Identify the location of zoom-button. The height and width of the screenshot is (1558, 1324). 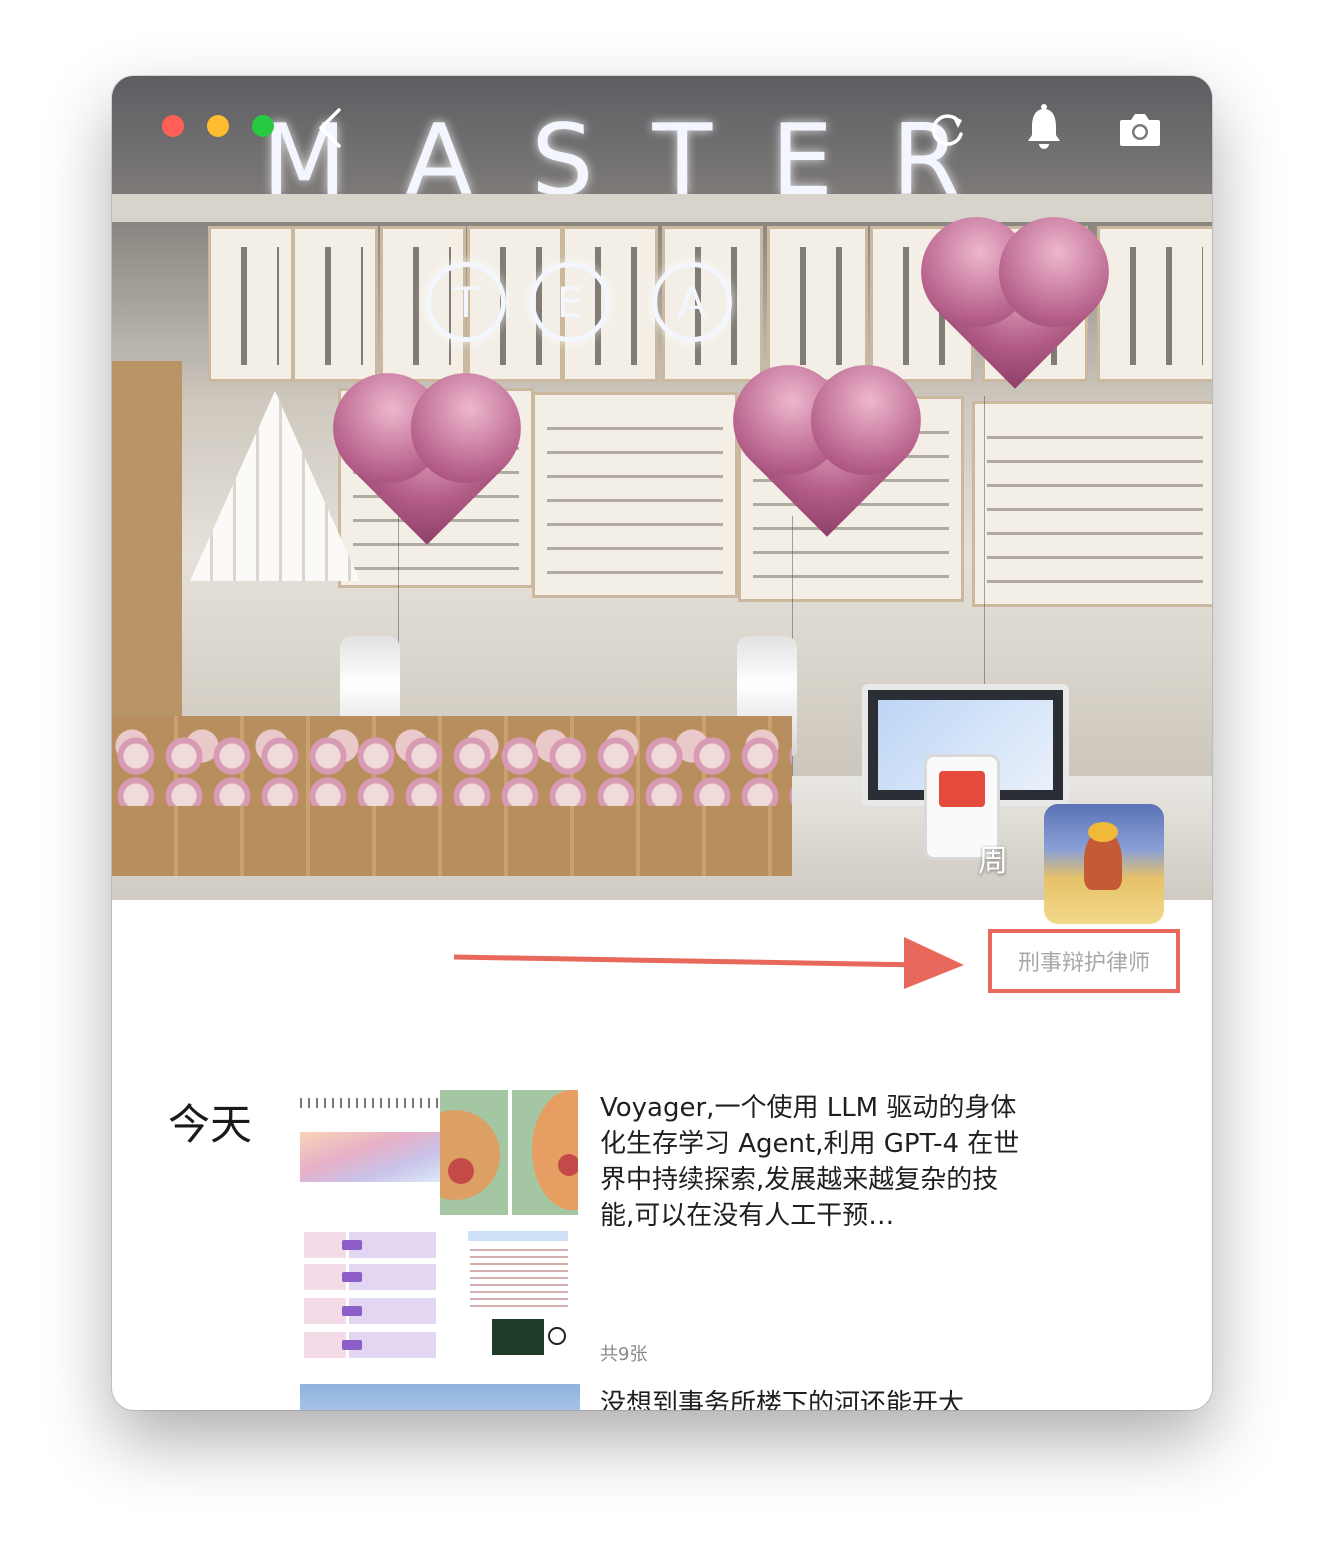
(263, 126).